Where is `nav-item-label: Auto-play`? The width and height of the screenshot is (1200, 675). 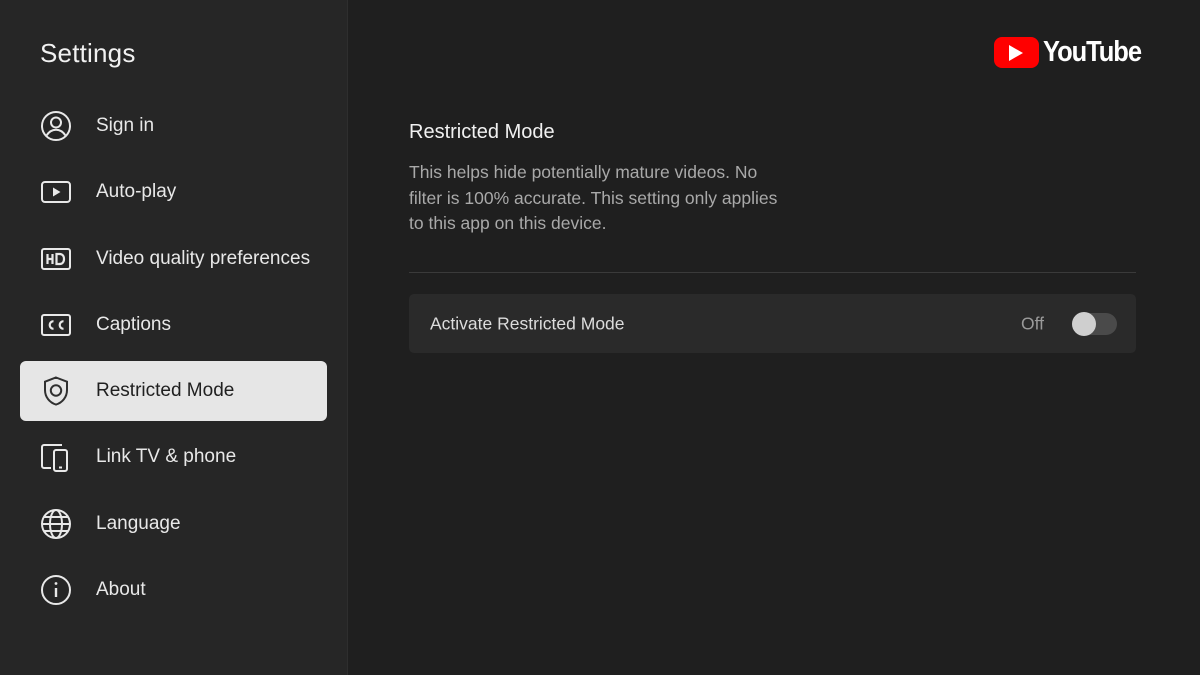 nav-item-label: Auto-play is located at coordinates (136, 192).